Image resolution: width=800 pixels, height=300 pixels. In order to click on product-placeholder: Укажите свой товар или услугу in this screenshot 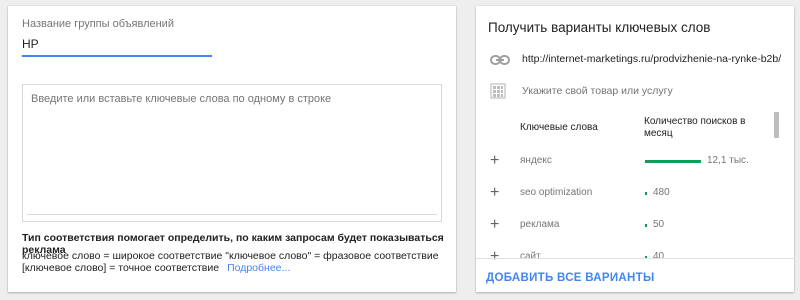, I will do `click(597, 91)`.